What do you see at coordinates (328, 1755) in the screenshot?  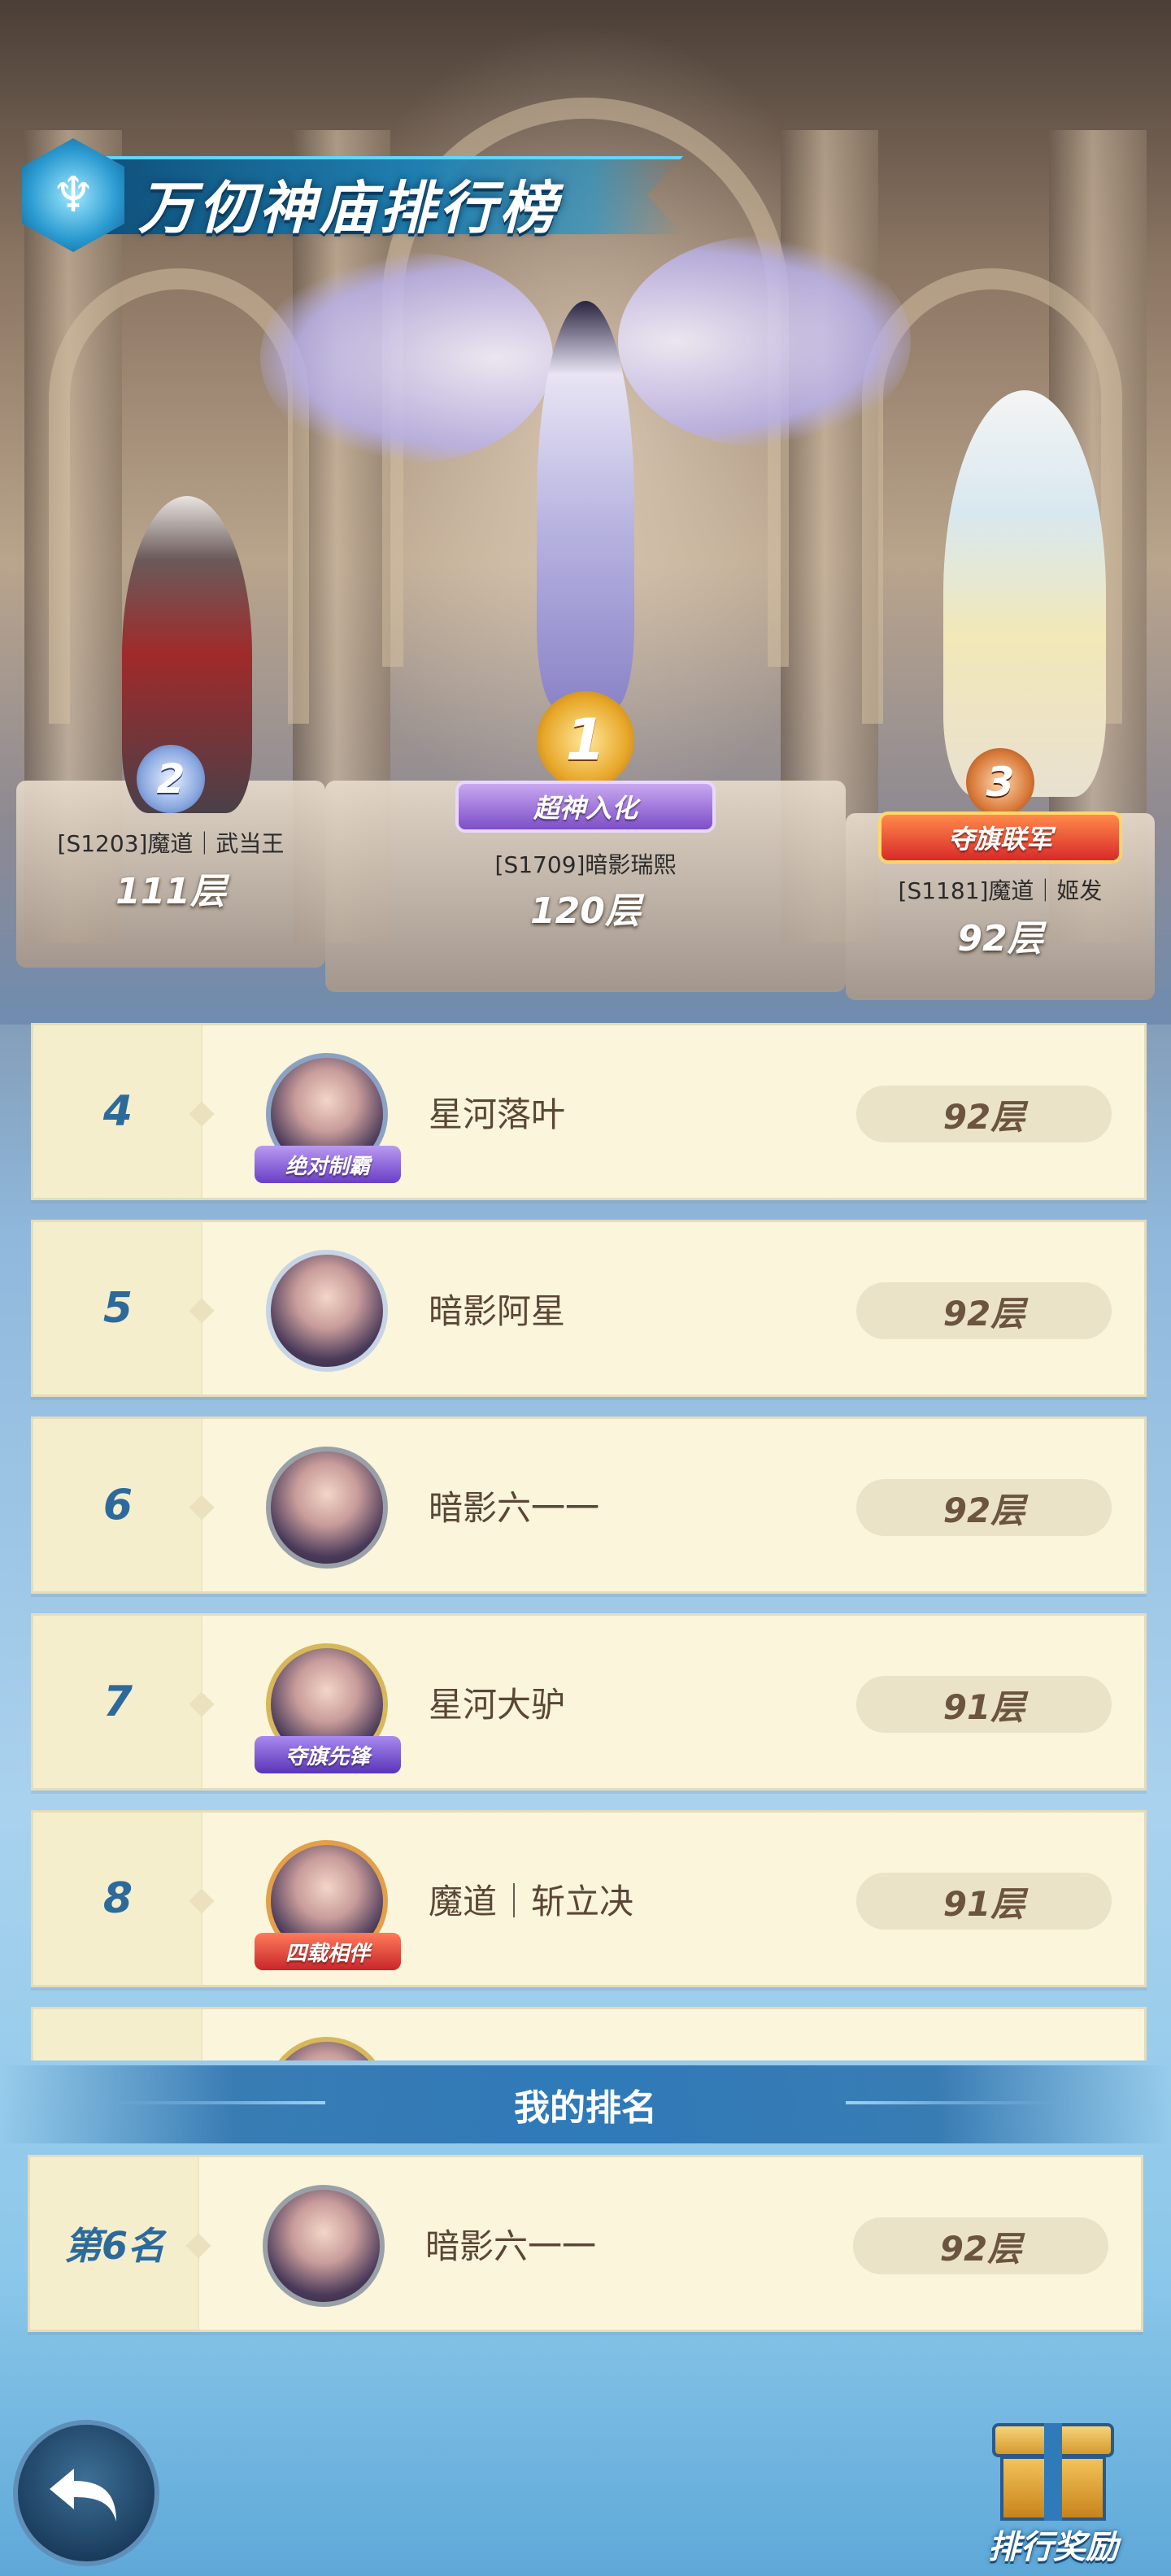 I see `avatar-frame-tag: 夺旗先锋` at bounding box center [328, 1755].